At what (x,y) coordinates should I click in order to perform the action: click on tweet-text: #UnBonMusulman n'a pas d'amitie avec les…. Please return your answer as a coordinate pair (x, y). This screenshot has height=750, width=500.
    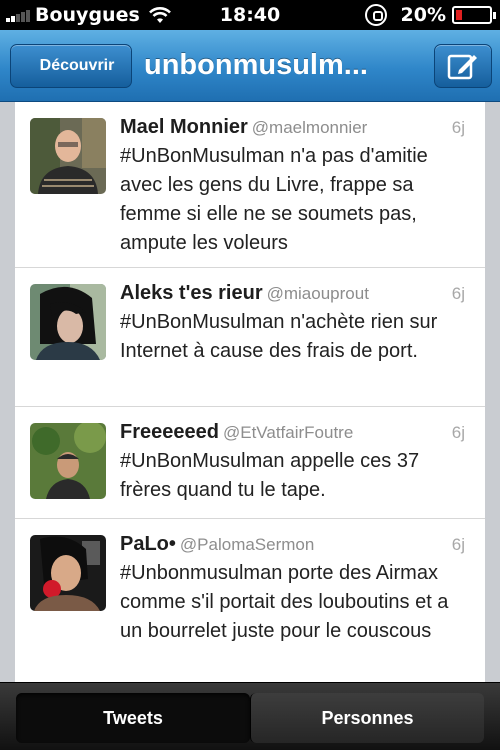
    Looking at the image, I should click on (274, 199).